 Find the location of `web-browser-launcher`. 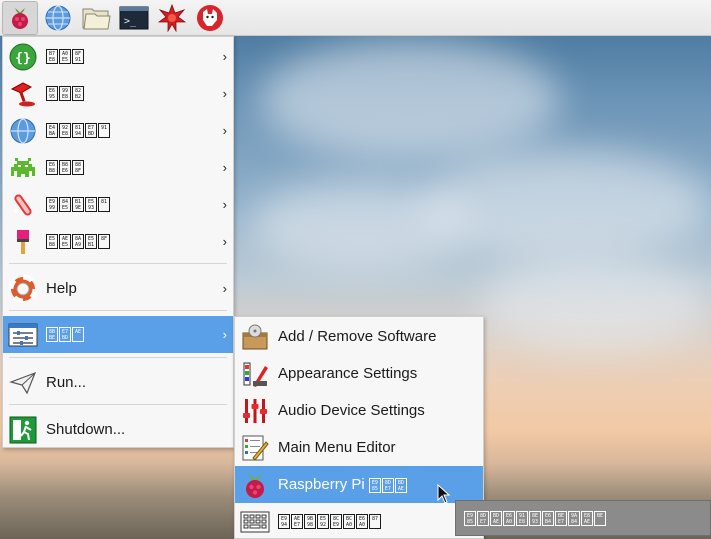

web-browser-launcher is located at coordinates (58, 18).